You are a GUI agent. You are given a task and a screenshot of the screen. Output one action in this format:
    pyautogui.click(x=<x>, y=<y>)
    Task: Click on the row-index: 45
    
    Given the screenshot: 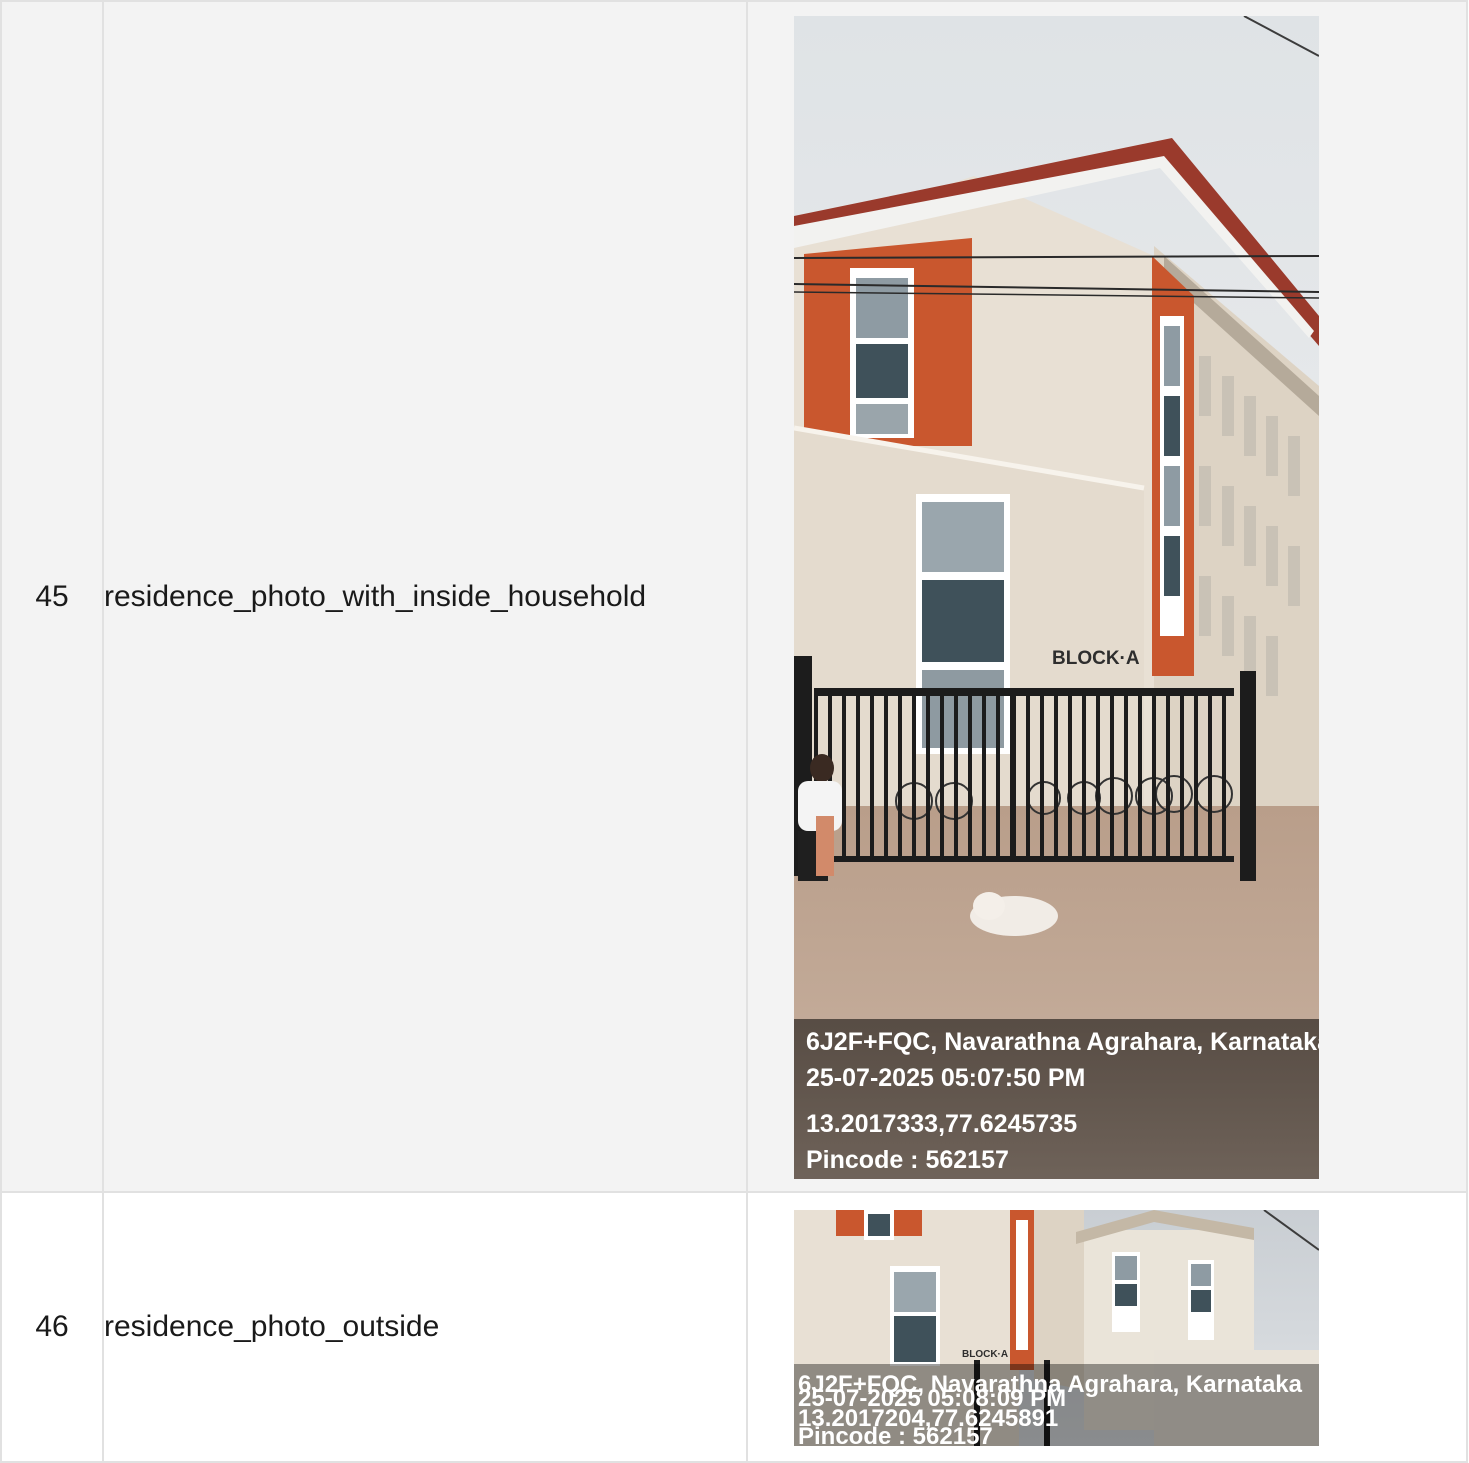 What is the action you would take?
    pyautogui.click(x=52, y=596)
    